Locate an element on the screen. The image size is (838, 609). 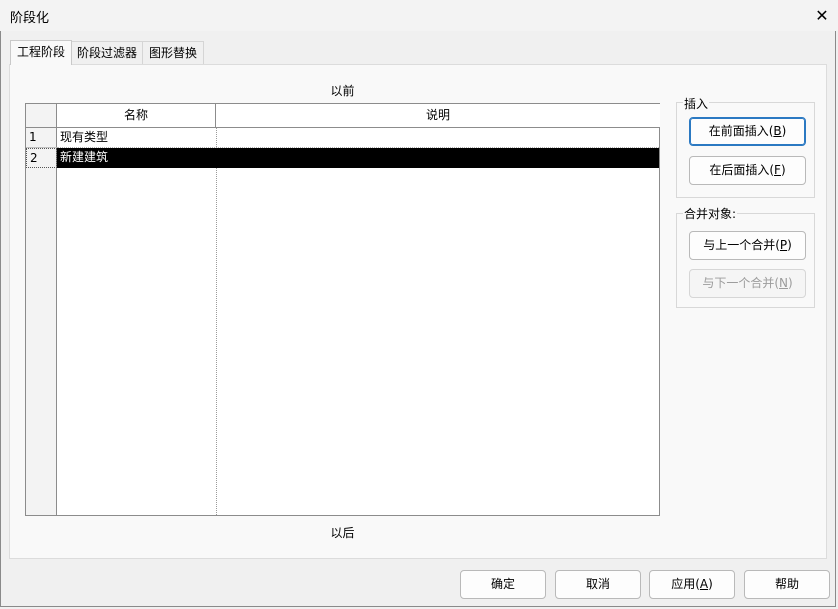
tab-phases: 工程阶段 is located at coordinates (41, 52).